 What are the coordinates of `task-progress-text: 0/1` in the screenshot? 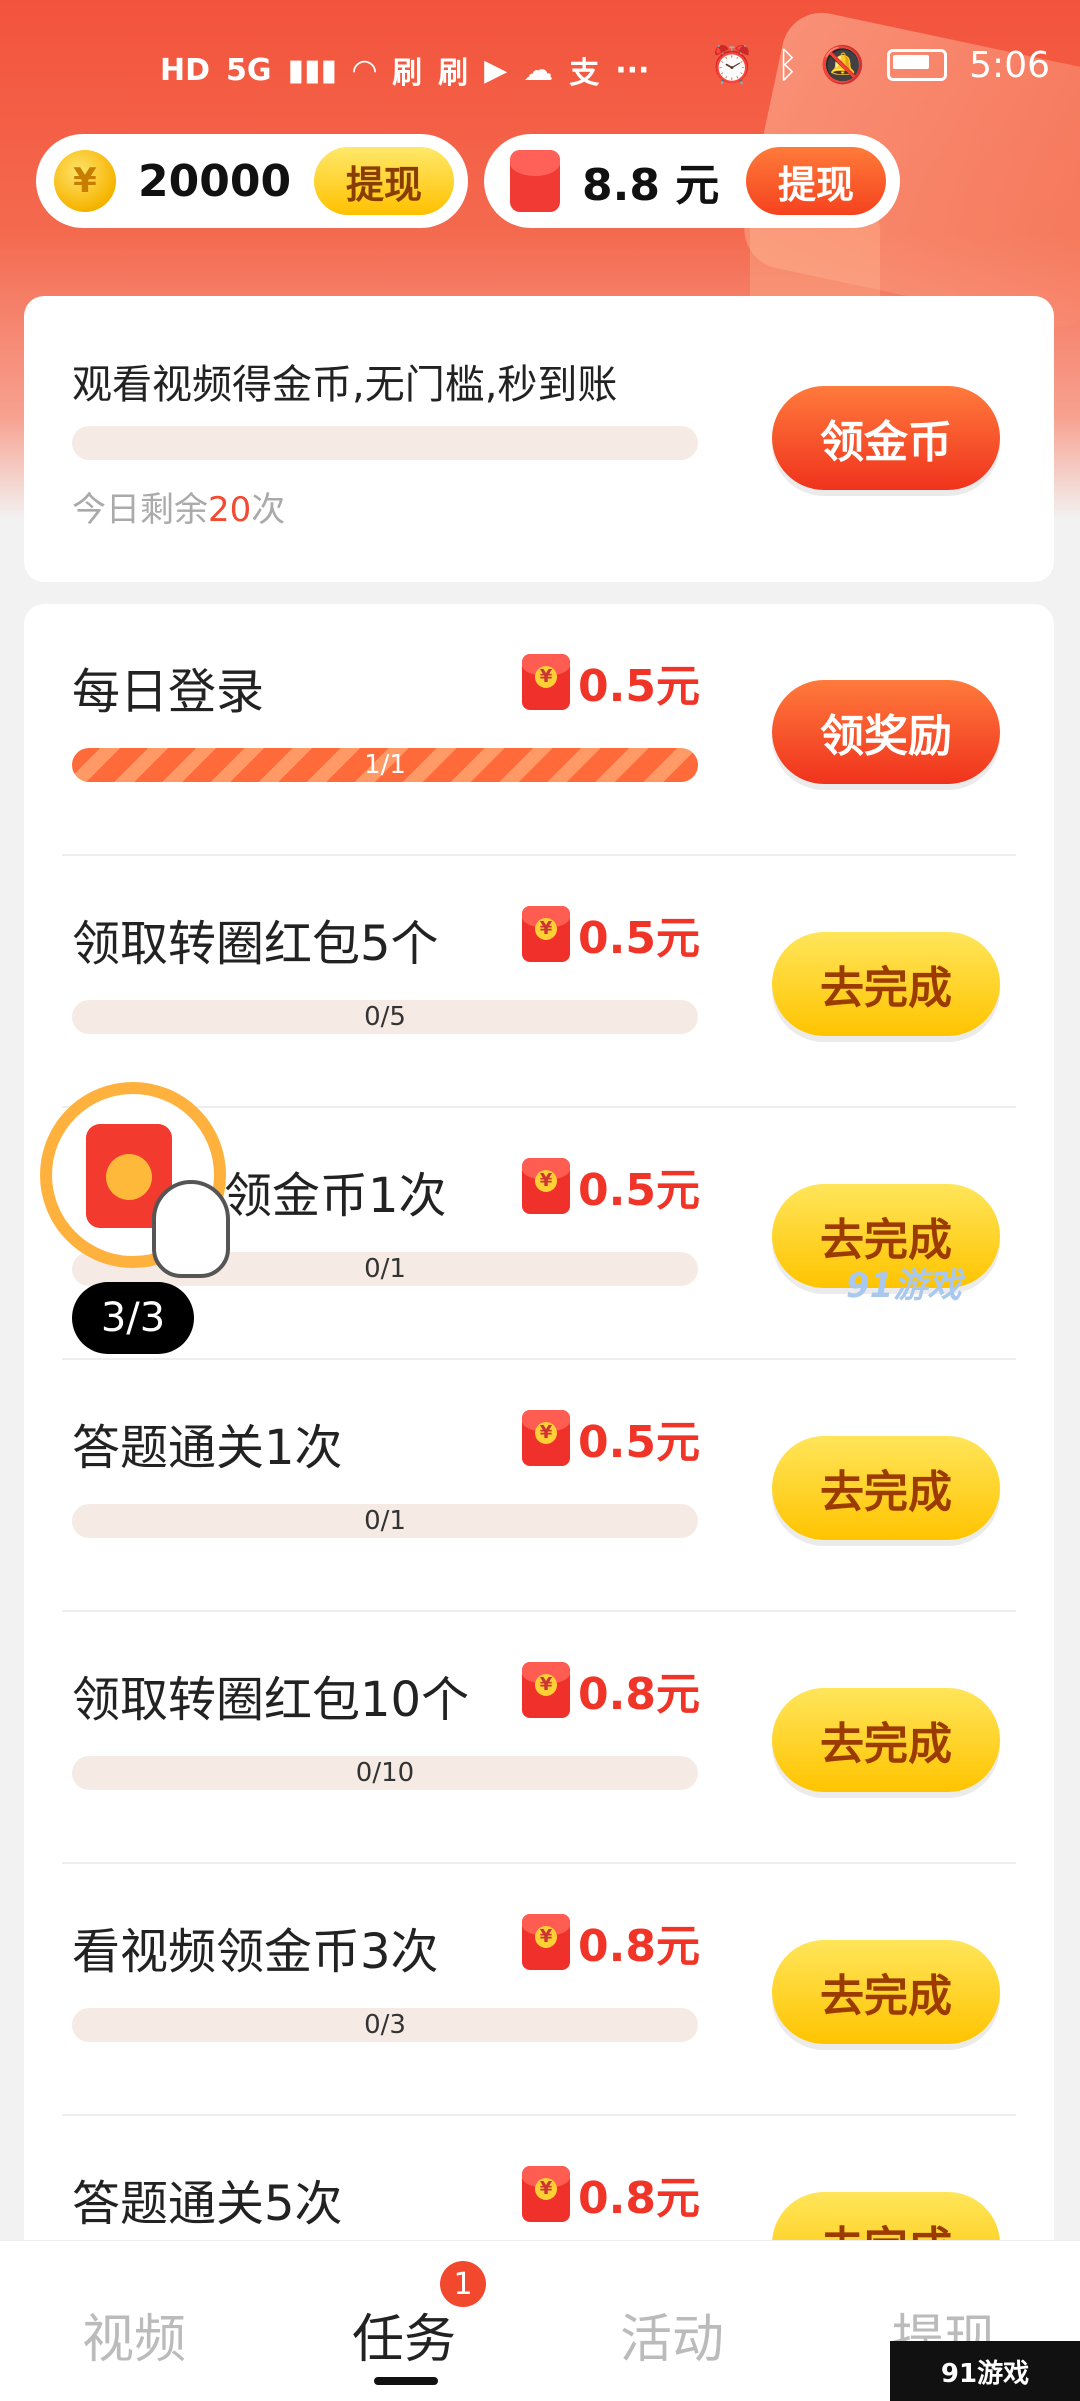 It's located at (385, 1521).